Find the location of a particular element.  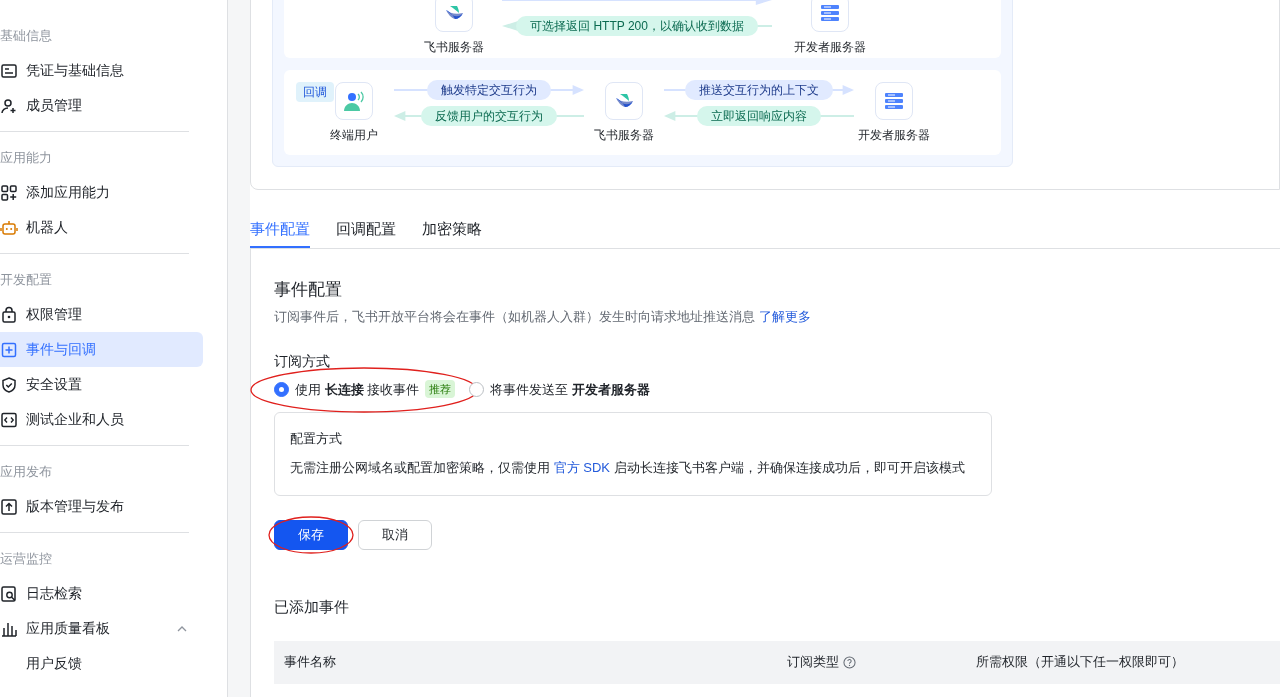

section-title: 基础信息 is located at coordinates (26, 35).